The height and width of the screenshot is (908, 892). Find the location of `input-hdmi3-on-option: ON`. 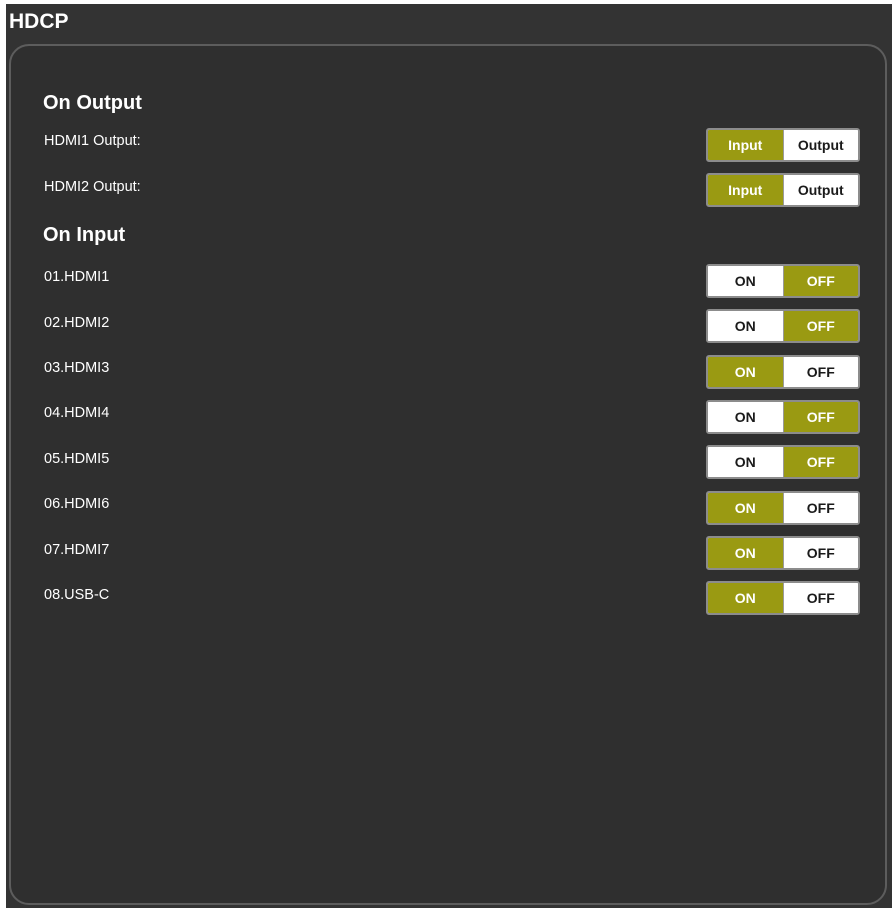

input-hdmi3-on-option: ON is located at coordinates (745, 372).